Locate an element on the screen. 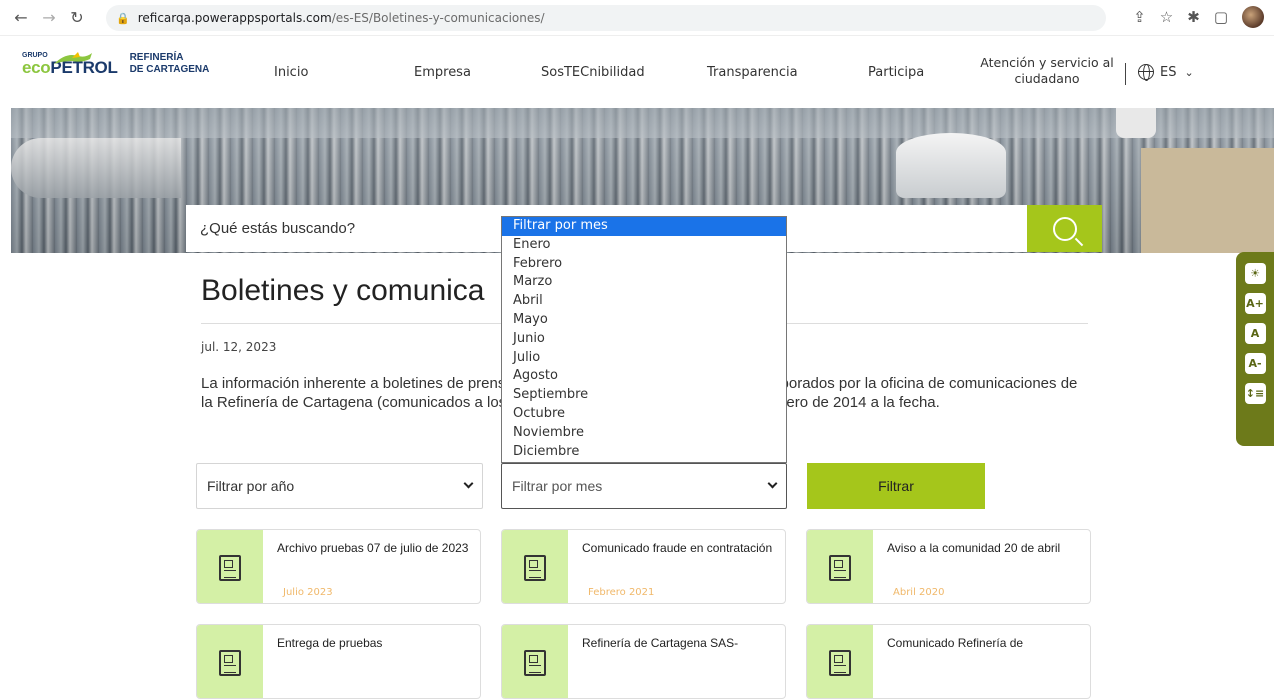  bookmark-star-icon: ☆ is located at coordinates (1166, 17).